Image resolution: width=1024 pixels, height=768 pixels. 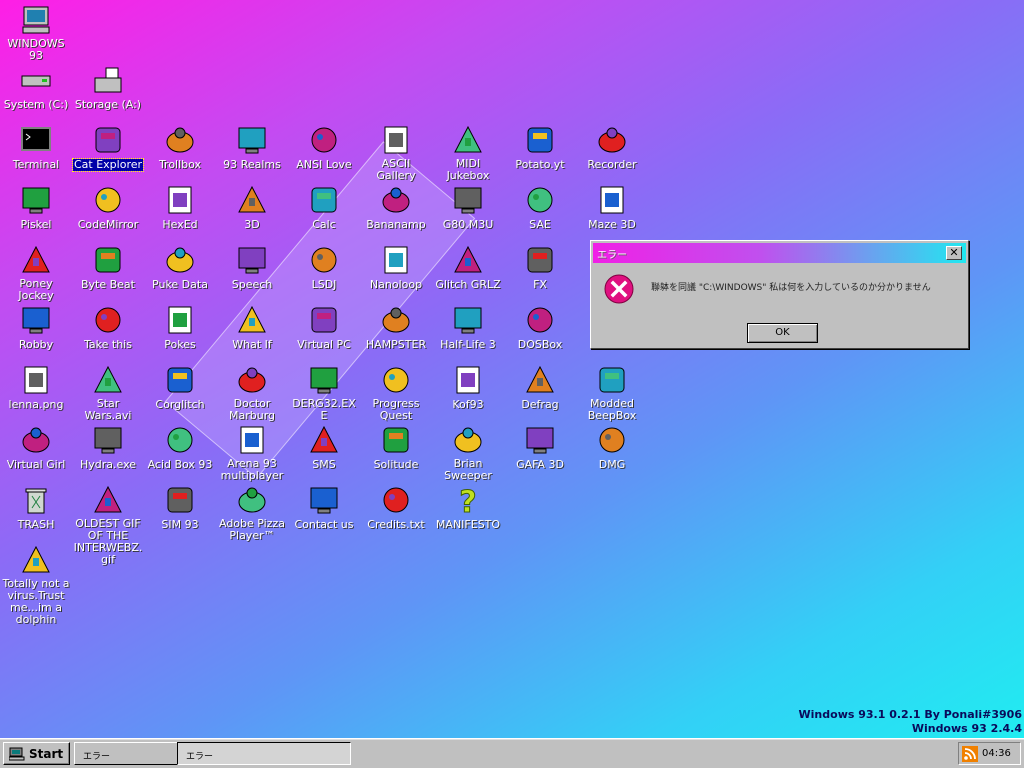 I want to click on desktop-icon-corglitch: Corglitch, so click(x=180, y=387).